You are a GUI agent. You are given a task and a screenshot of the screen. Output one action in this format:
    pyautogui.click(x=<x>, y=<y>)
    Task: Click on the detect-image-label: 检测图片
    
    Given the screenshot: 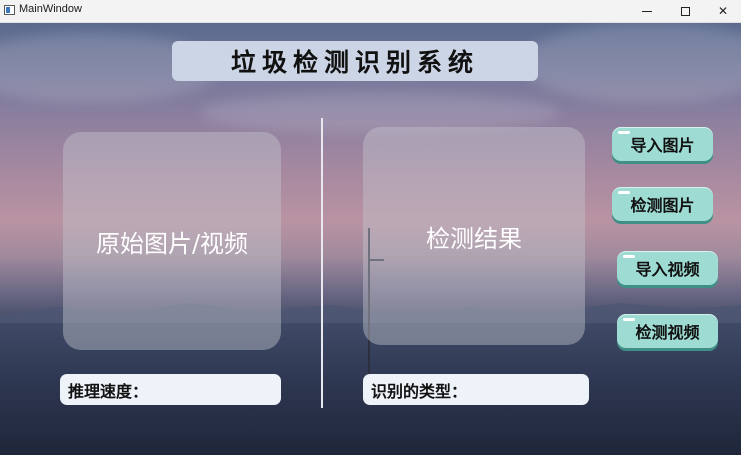 What is the action you would take?
    pyautogui.click(x=662, y=205)
    